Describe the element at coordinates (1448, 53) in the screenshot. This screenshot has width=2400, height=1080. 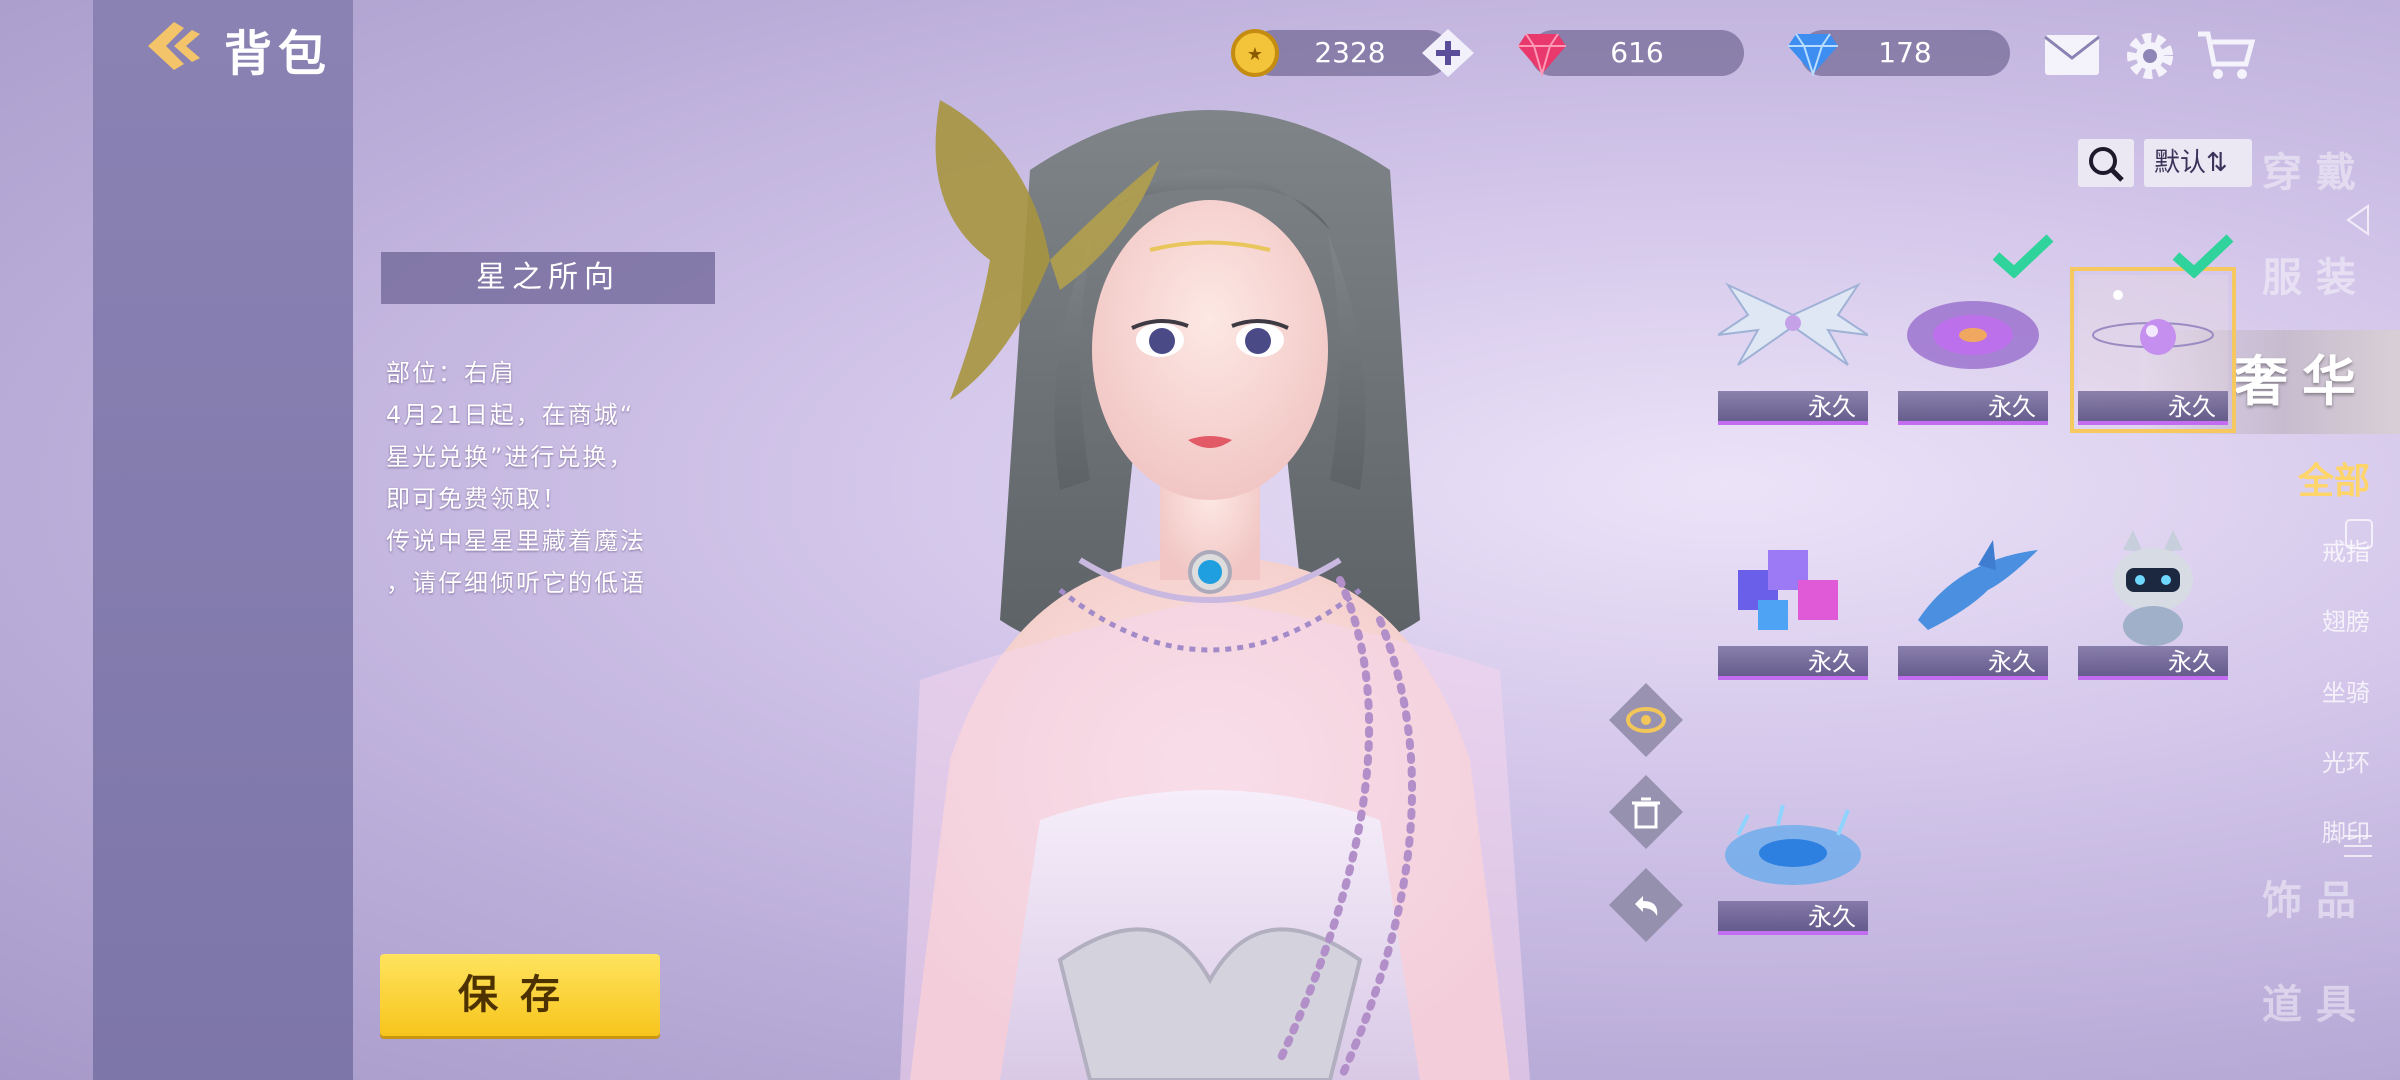
I see `add-currency-icon` at that location.